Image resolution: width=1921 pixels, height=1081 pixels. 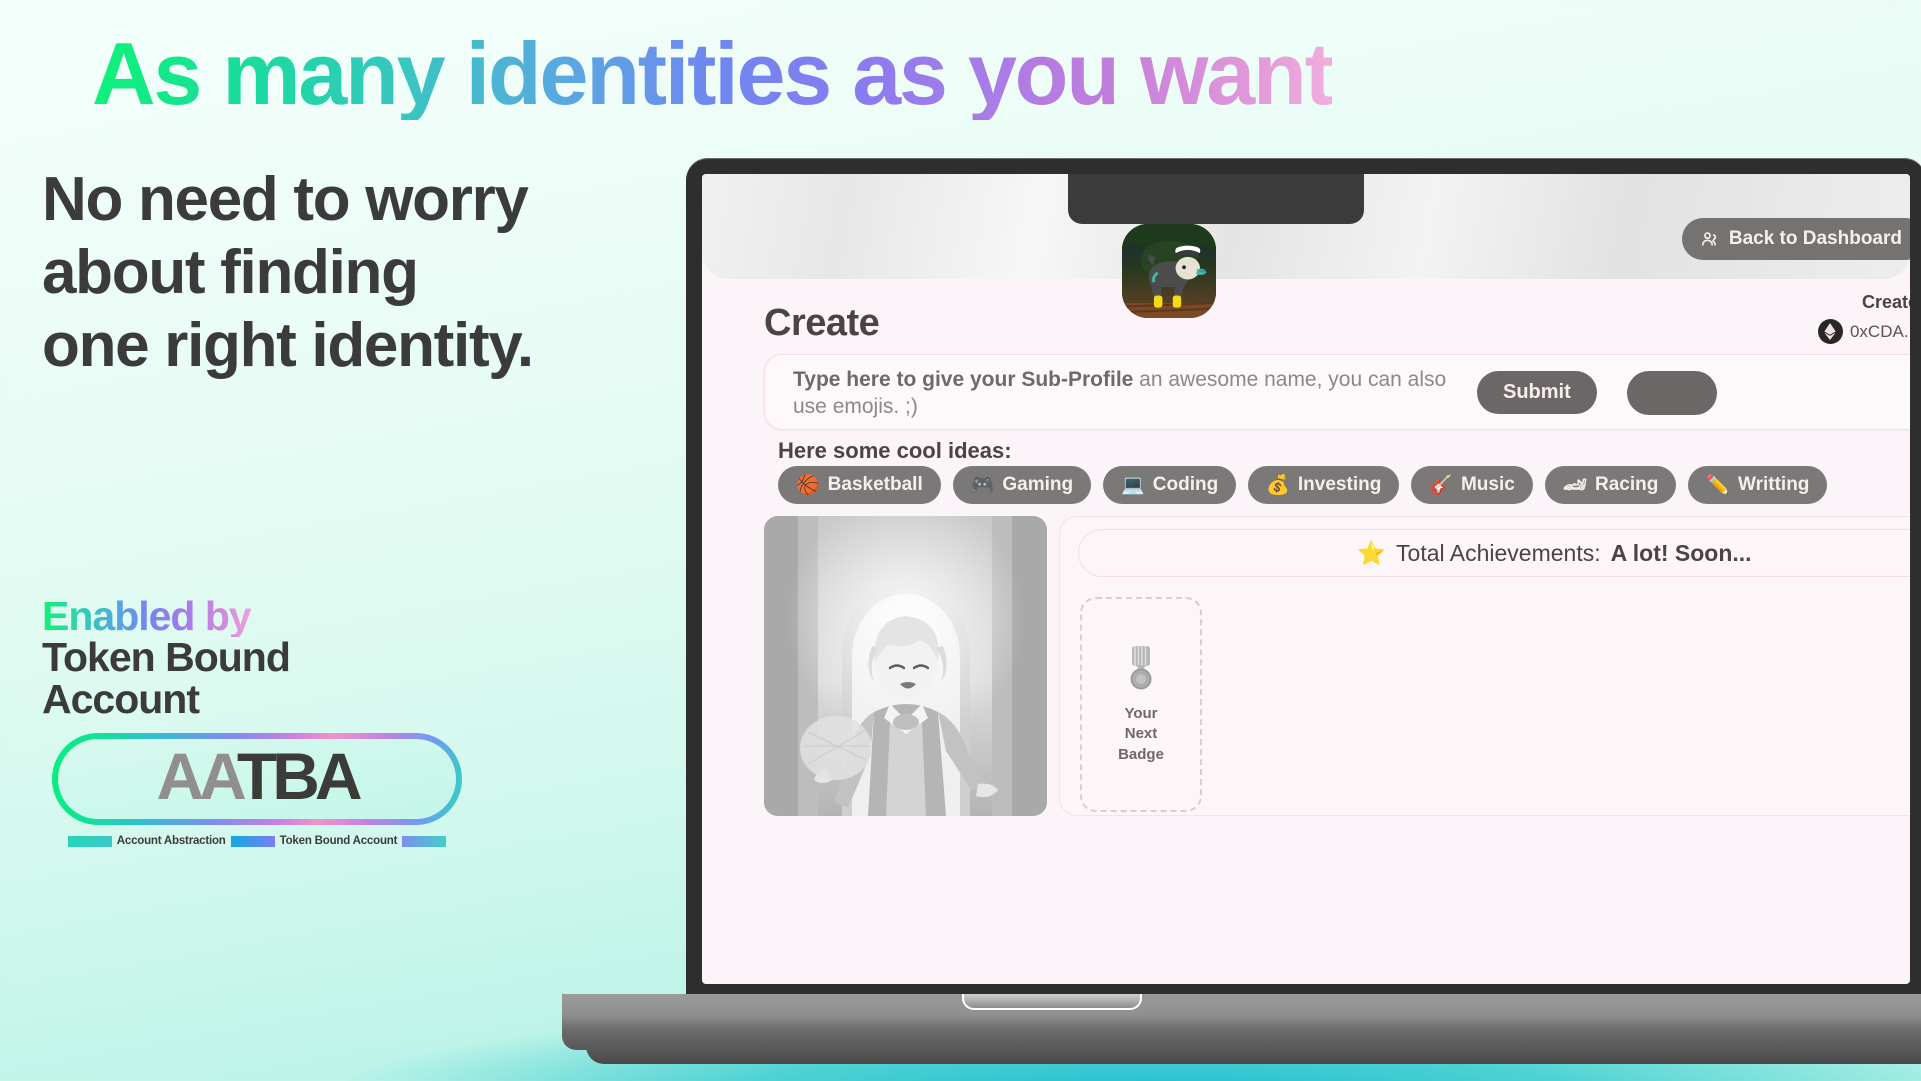 I want to click on profile-artwork, so click(x=905, y=666).